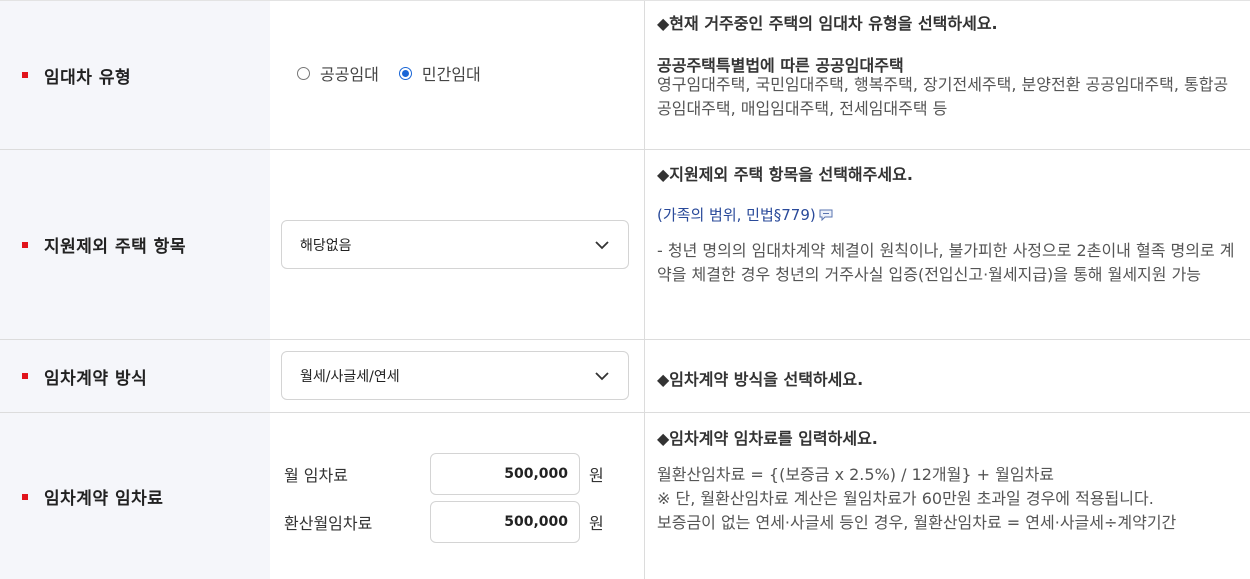 This screenshot has height=579, width=1250. What do you see at coordinates (328, 523) in the screenshot?
I see `converted-rent-label: 환산월임차료` at bounding box center [328, 523].